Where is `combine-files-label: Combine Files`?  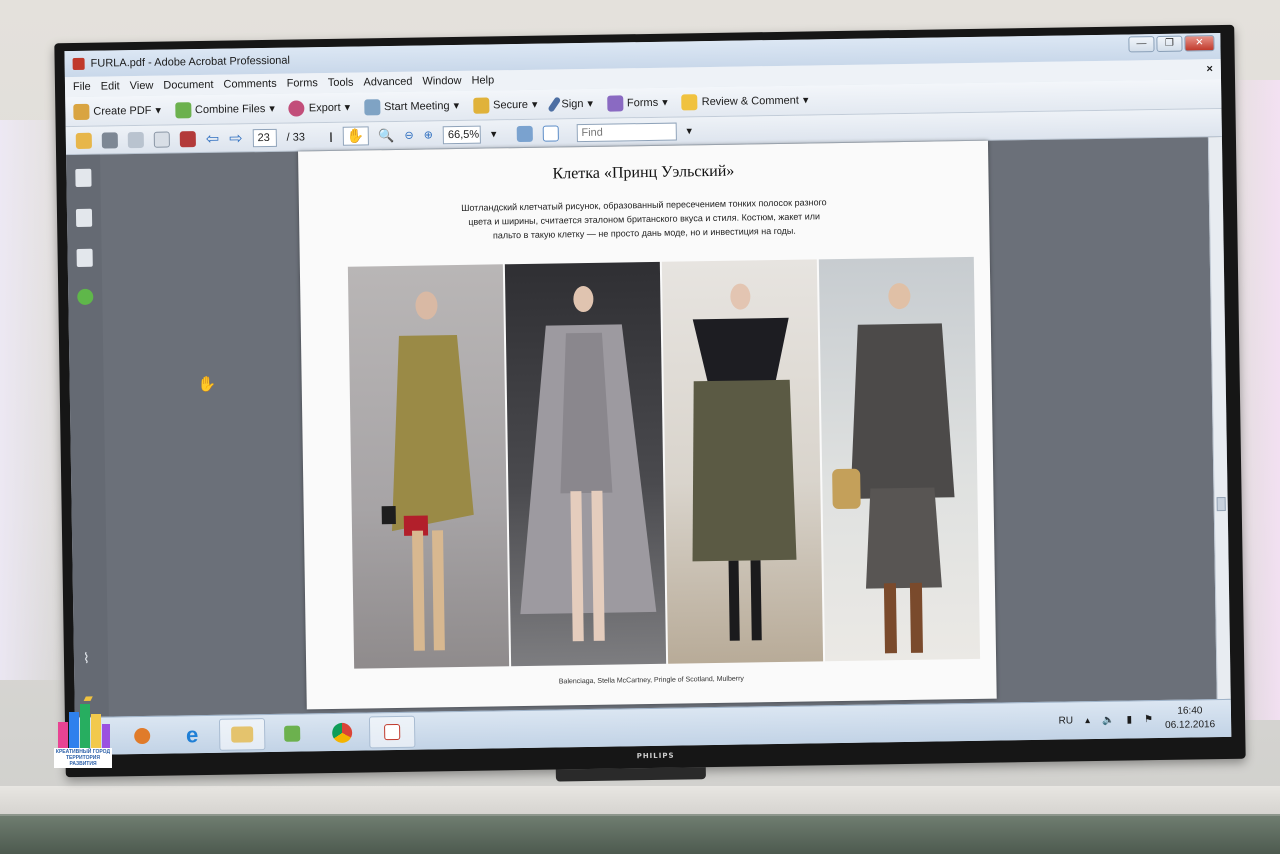
combine-files-label: Combine Files is located at coordinates (230, 109).